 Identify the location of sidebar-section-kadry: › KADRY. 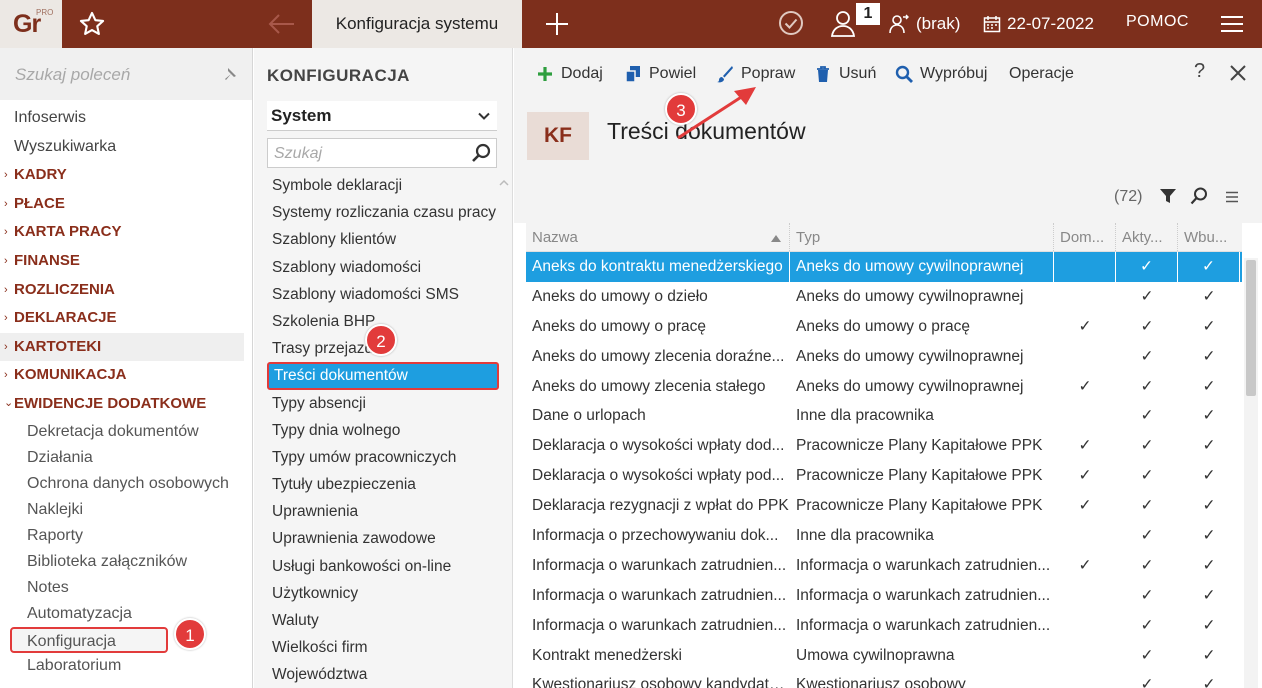
(126, 175).